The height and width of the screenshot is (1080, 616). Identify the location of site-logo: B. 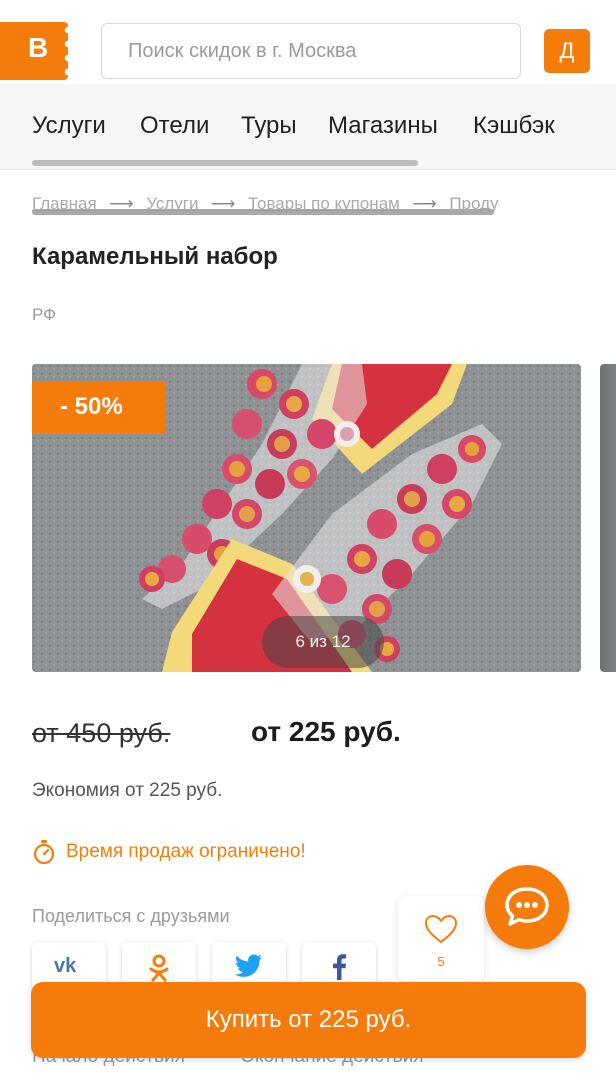
(37, 51).